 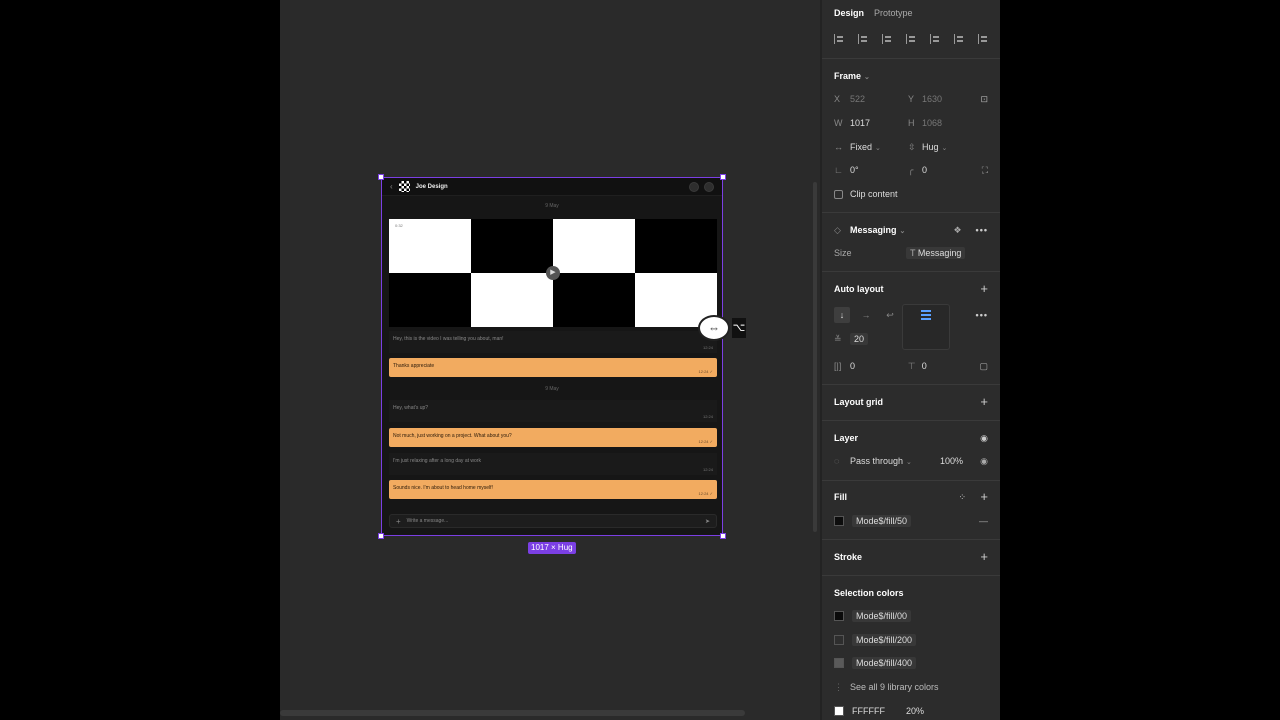 I want to click on y-label: Y, so click(x=911, y=99).